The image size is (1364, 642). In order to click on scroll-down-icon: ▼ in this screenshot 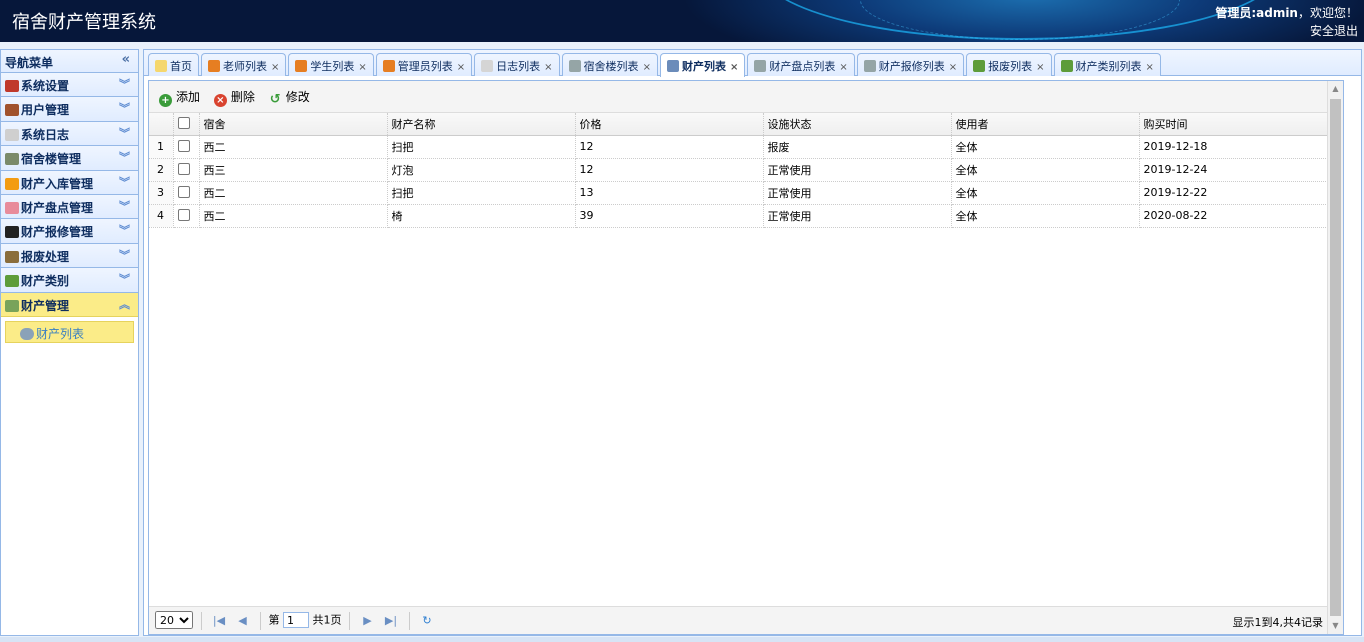, I will do `click(1335, 626)`.